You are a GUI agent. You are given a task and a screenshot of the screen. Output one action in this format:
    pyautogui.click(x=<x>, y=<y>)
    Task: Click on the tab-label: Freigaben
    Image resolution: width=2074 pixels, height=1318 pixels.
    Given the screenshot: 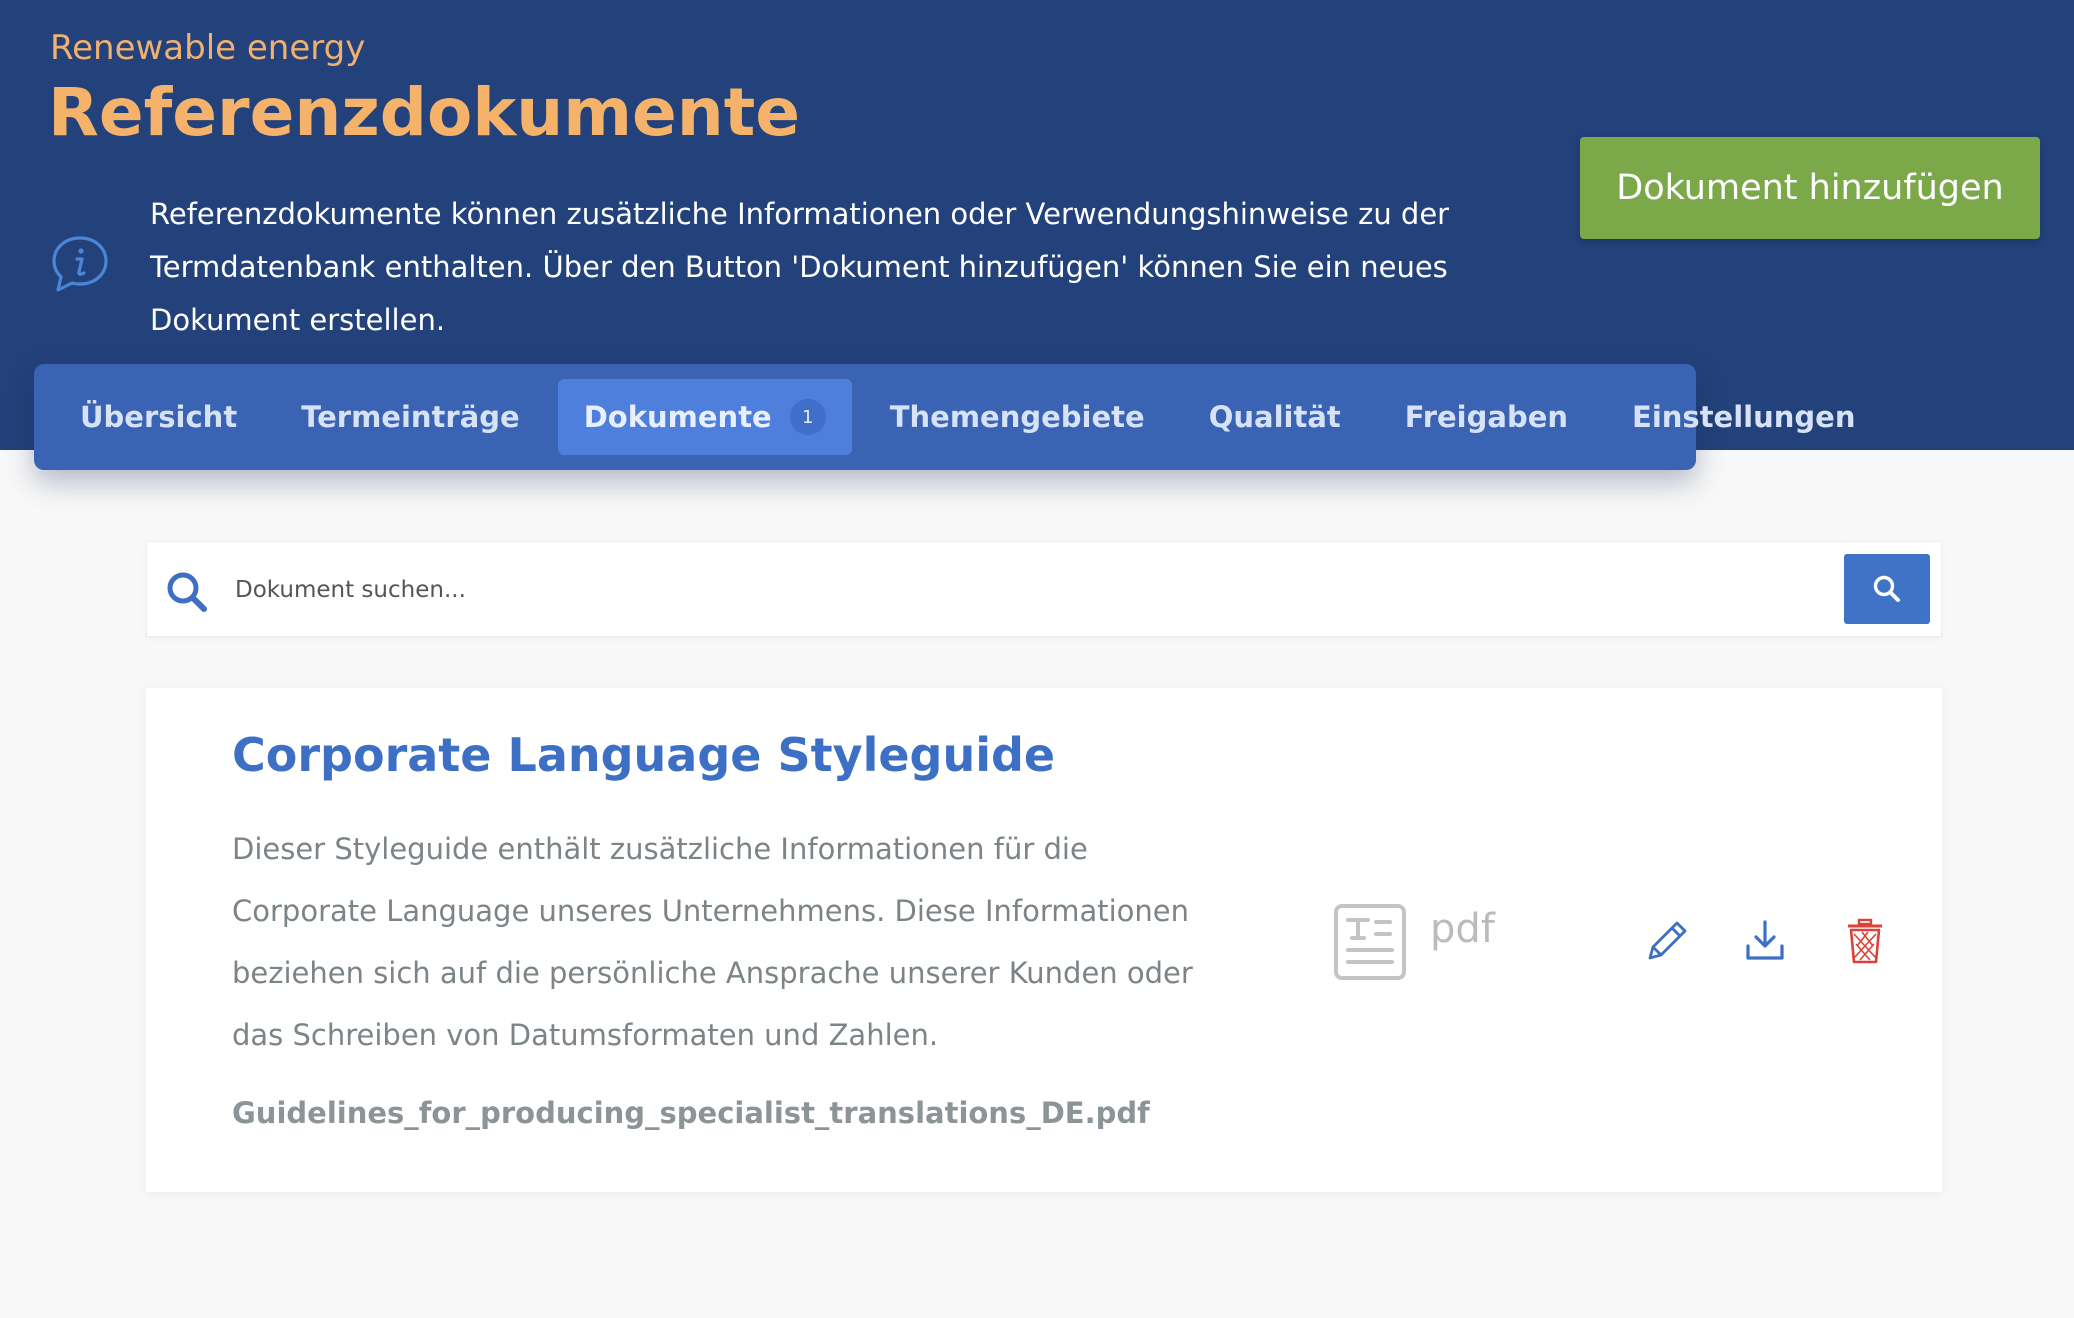 What is the action you would take?
    pyautogui.click(x=1486, y=417)
    